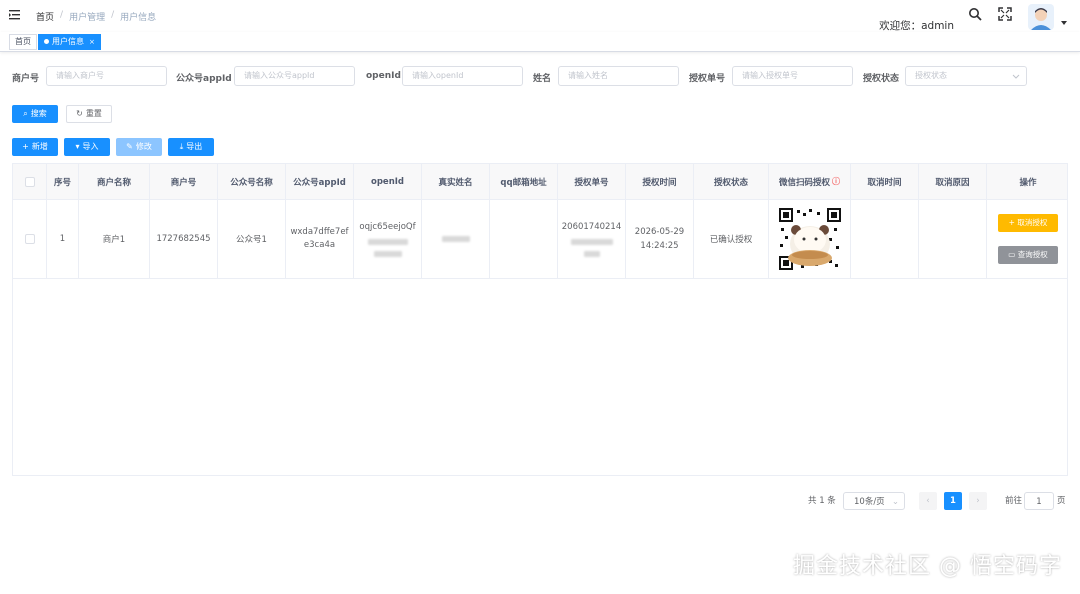  Describe the element at coordinates (1061, 501) in the screenshot. I see `page-unit-label: 页` at that location.